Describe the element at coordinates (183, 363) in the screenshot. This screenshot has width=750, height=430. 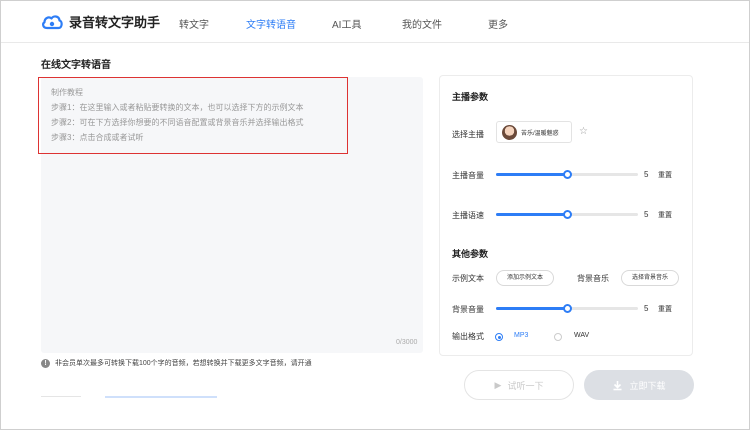
I see `notice-text: 非会员单次最多可转换下载100个字的音频，若想转换并下载更多文字音频，请开通` at that location.